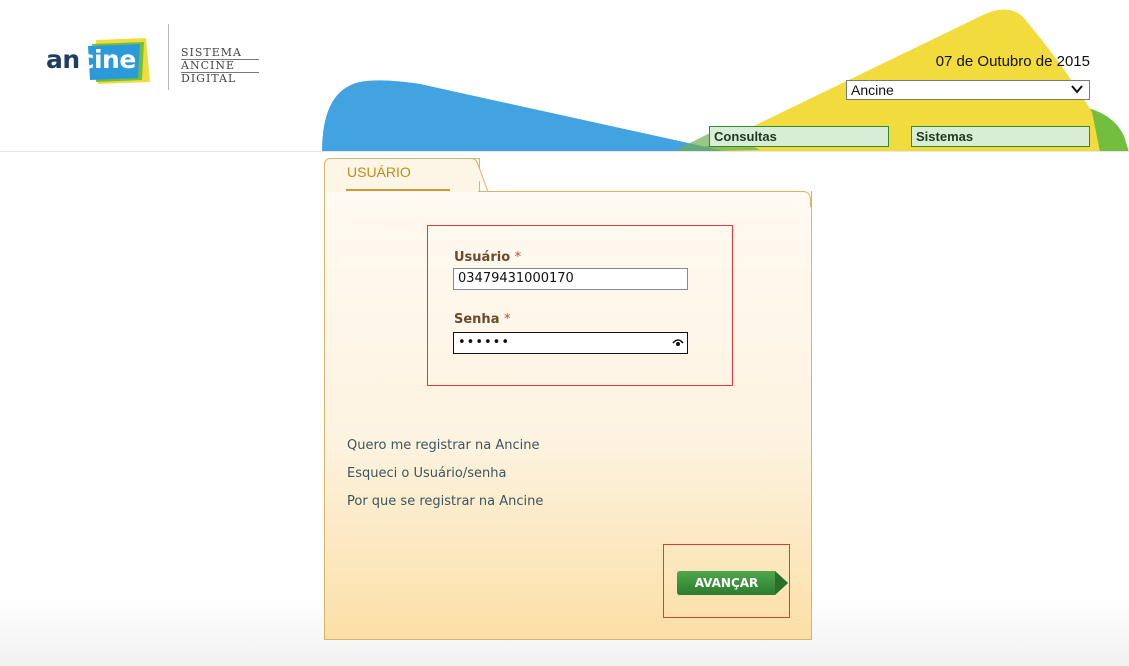 The width and height of the screenshot is (1129, 666). Describe the element at coordinates (564, 151) in the screenshot. I see `header-divider` at that location.